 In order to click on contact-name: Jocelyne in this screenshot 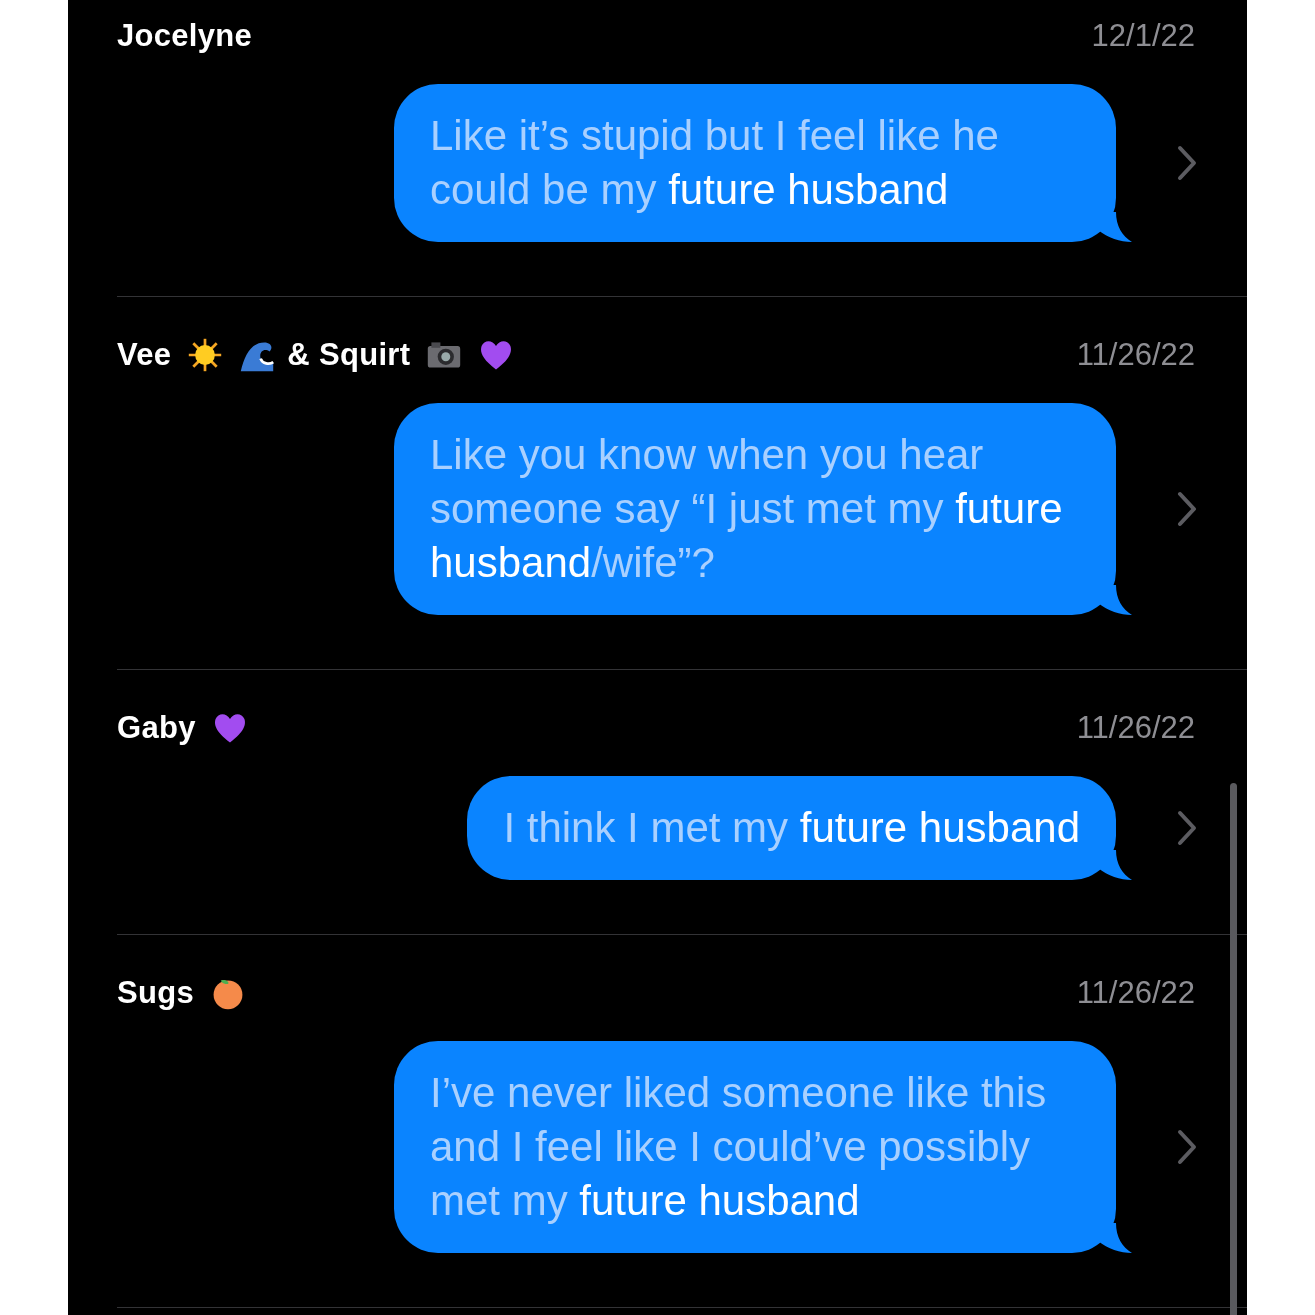, I will do `click(185, 36)`.